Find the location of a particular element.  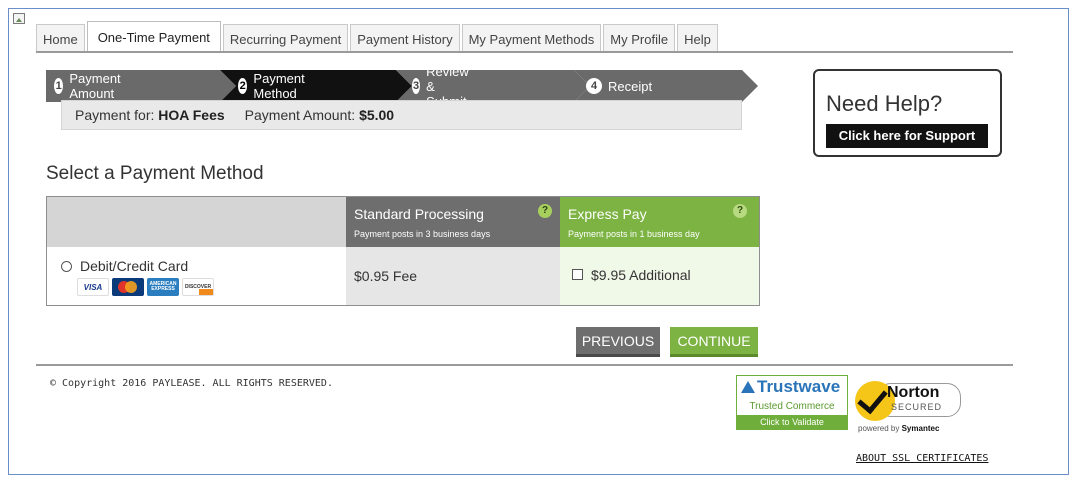

section-title: Select a Payment Method is located at coordinates (155, 173).